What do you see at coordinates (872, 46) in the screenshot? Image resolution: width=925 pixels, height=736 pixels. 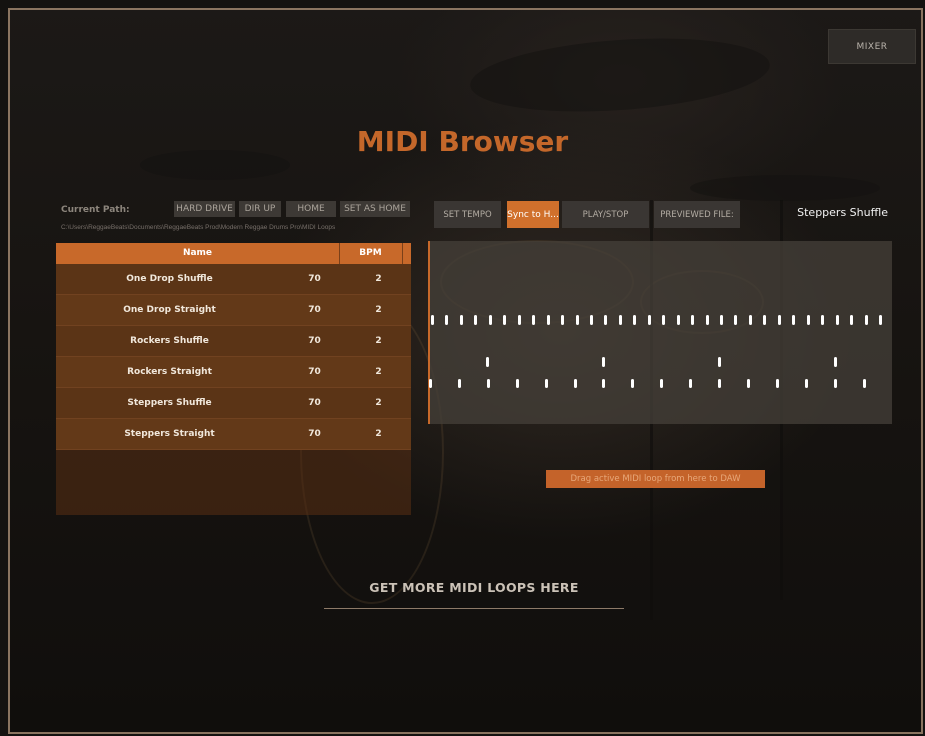 I see `mixer-button: MIXER` at bounding box center [872, 46].